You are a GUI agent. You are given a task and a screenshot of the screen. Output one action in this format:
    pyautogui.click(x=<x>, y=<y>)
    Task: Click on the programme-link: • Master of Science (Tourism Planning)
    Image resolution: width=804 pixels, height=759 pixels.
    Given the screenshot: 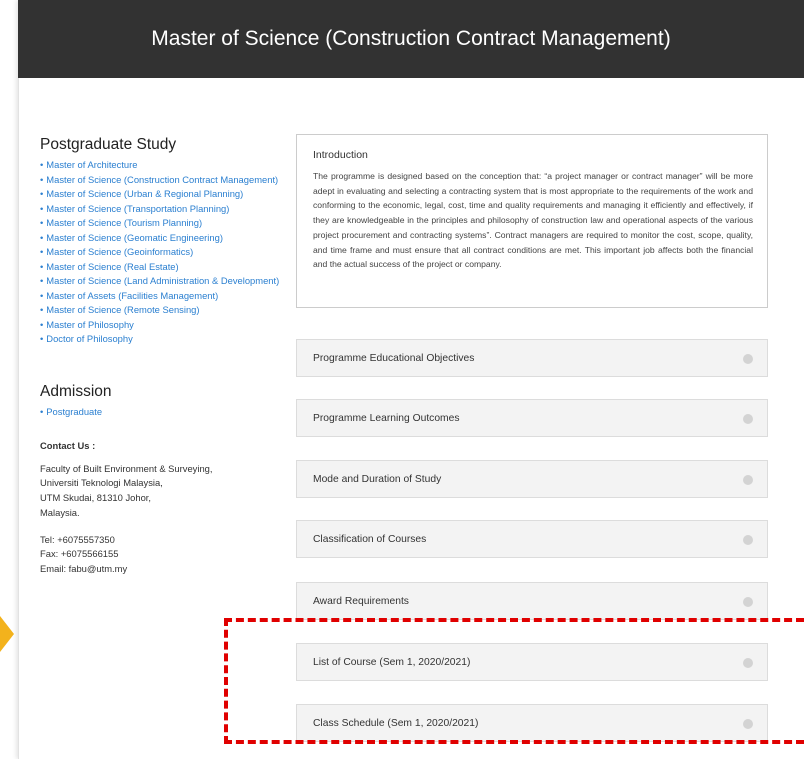 What is the action you would take?
    pyautogui.click(x=160, y=223)
    